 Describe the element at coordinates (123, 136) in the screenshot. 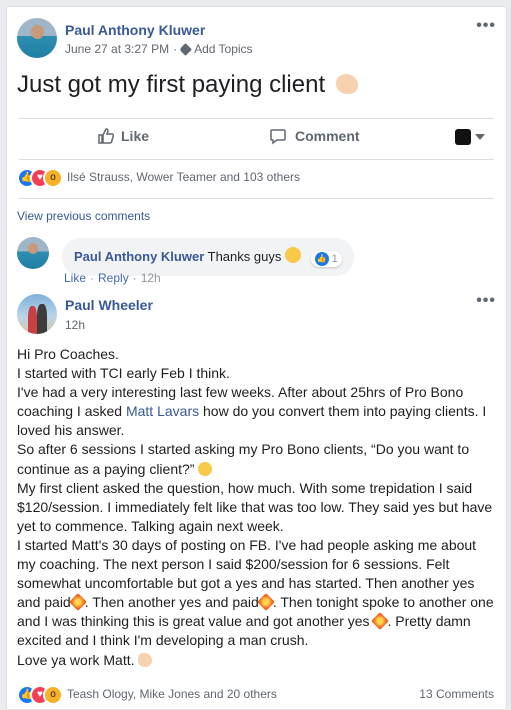

I see `like-button: Like` at that location.